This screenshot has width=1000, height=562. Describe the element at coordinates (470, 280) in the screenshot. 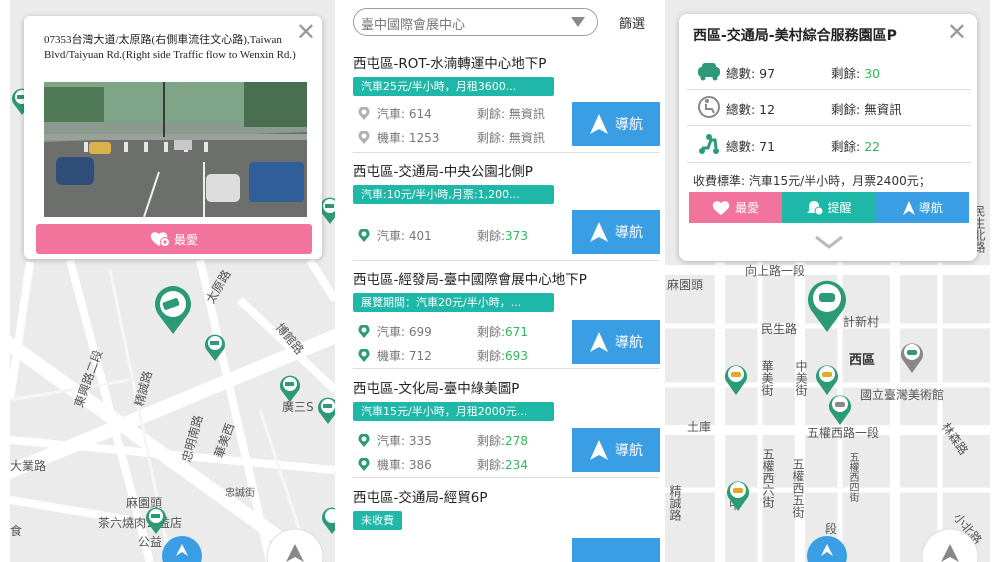

I see `parking-name: 西屯區-經發局-臺中國際會展中心地下P` at that location.